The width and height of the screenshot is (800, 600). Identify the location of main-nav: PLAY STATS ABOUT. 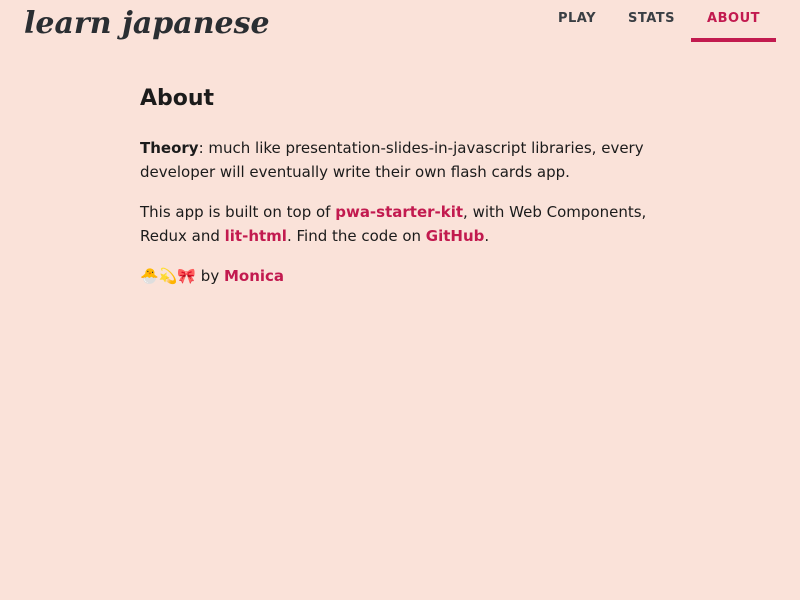
(659, 21).